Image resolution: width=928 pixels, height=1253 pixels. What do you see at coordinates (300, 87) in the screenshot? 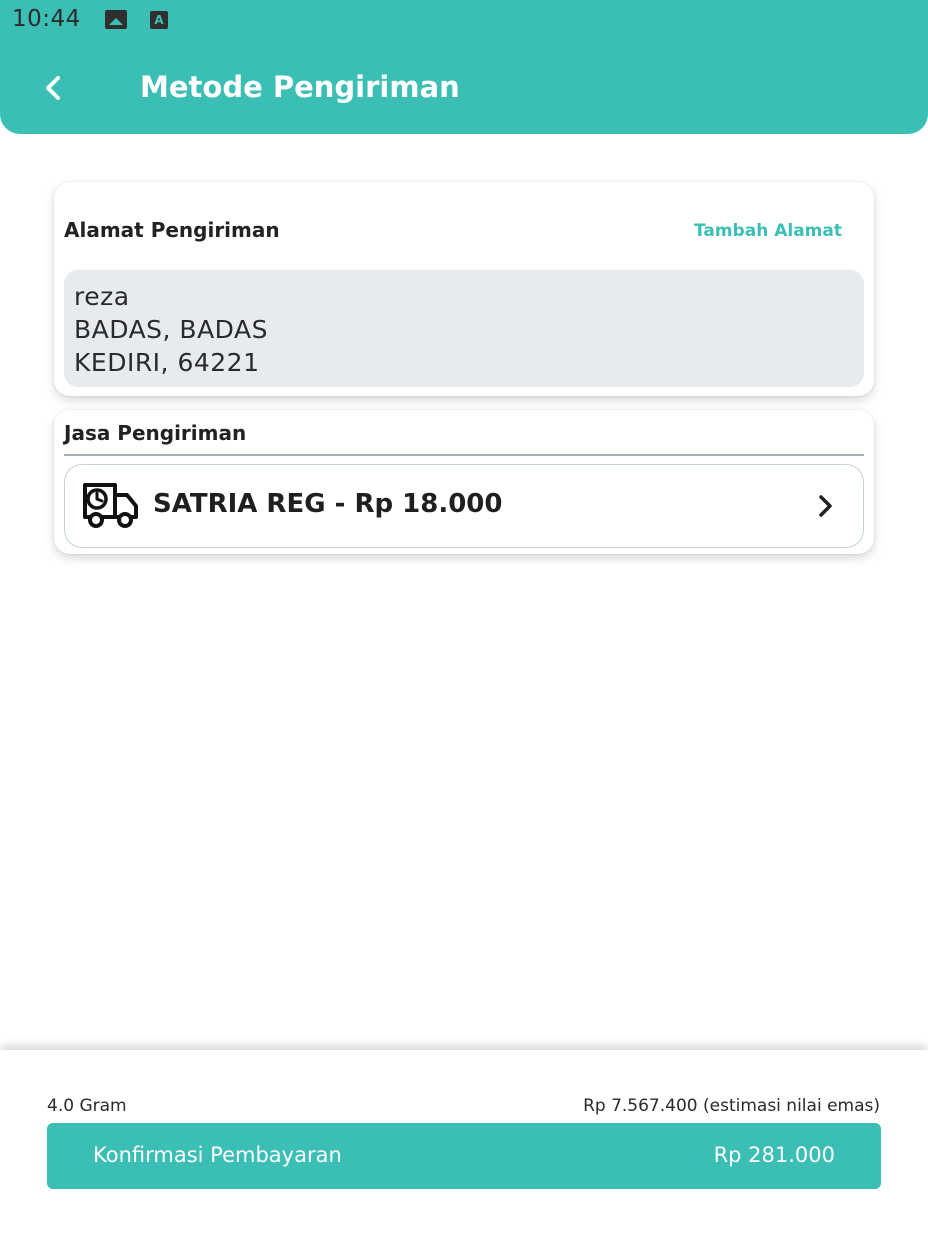
I see `page-title: Metode Pengiriman` at bounding box center [300, 87].